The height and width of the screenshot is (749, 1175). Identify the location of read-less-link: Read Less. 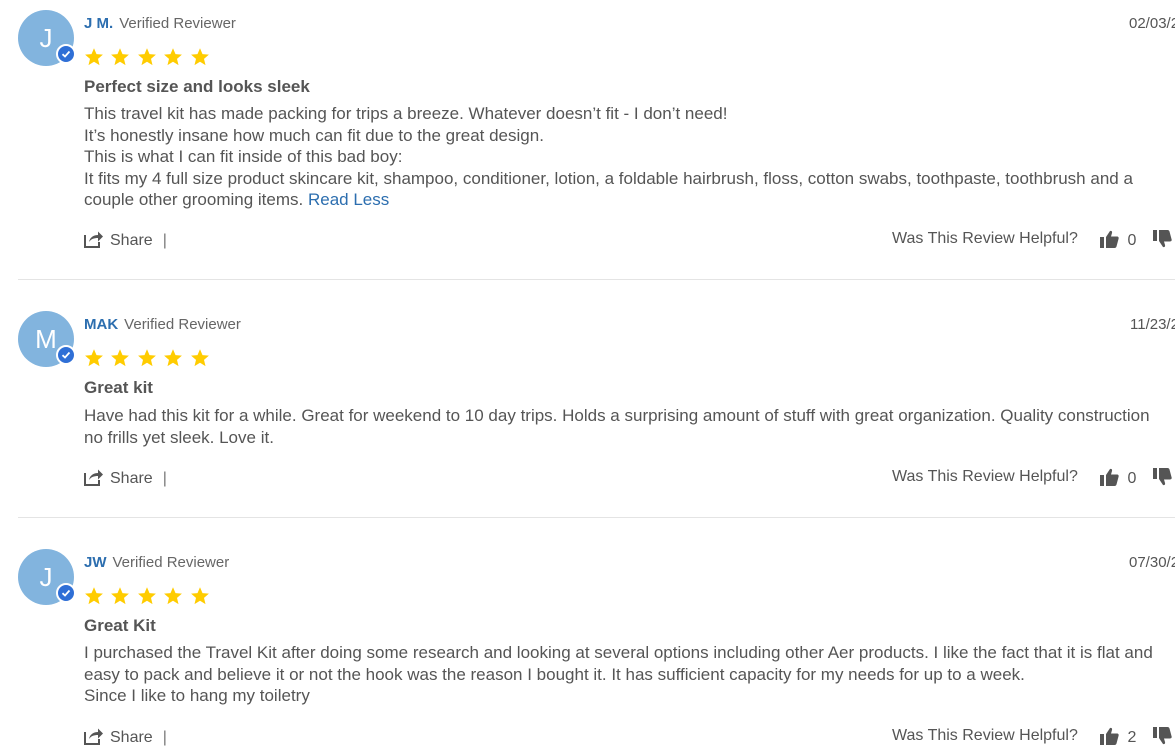
(348, 199).